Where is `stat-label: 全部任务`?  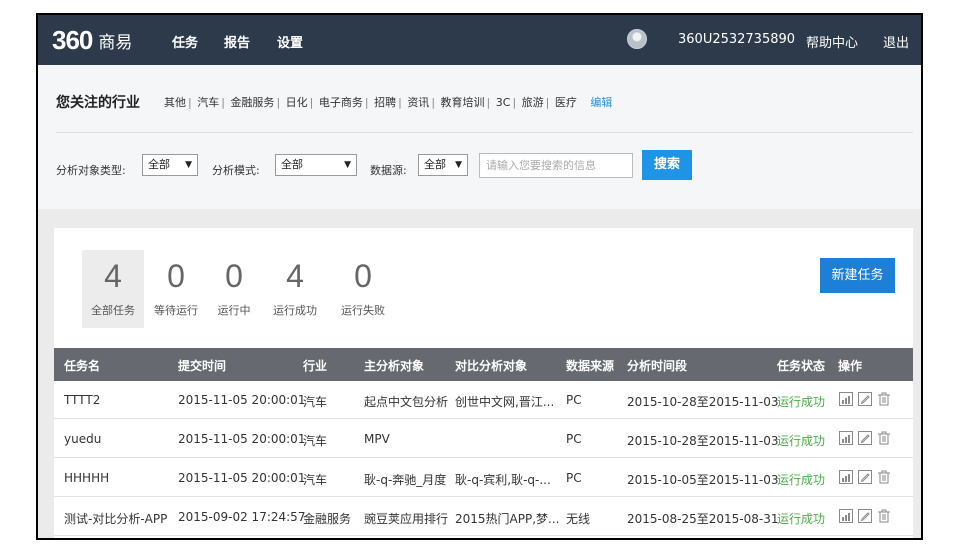 stat-label: 全部任务 is located at coordinates (113, 310).